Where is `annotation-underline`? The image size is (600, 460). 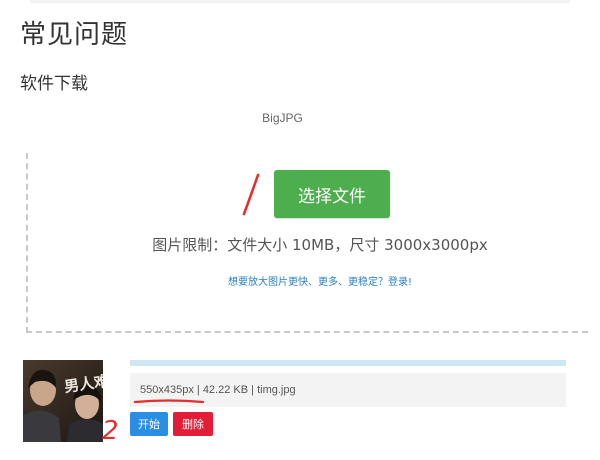 annotation-underline is located at coordinates (169, 401).